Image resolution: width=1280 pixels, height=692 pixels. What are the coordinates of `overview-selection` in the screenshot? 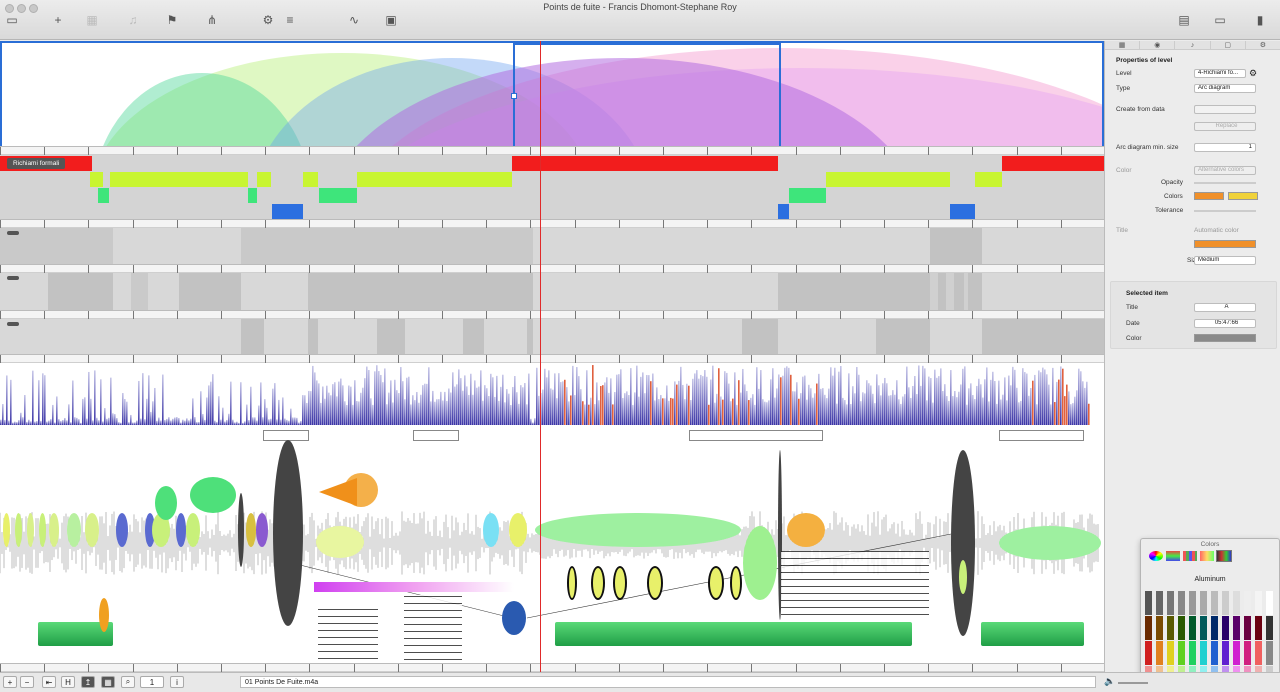 It's located at (647, 97).